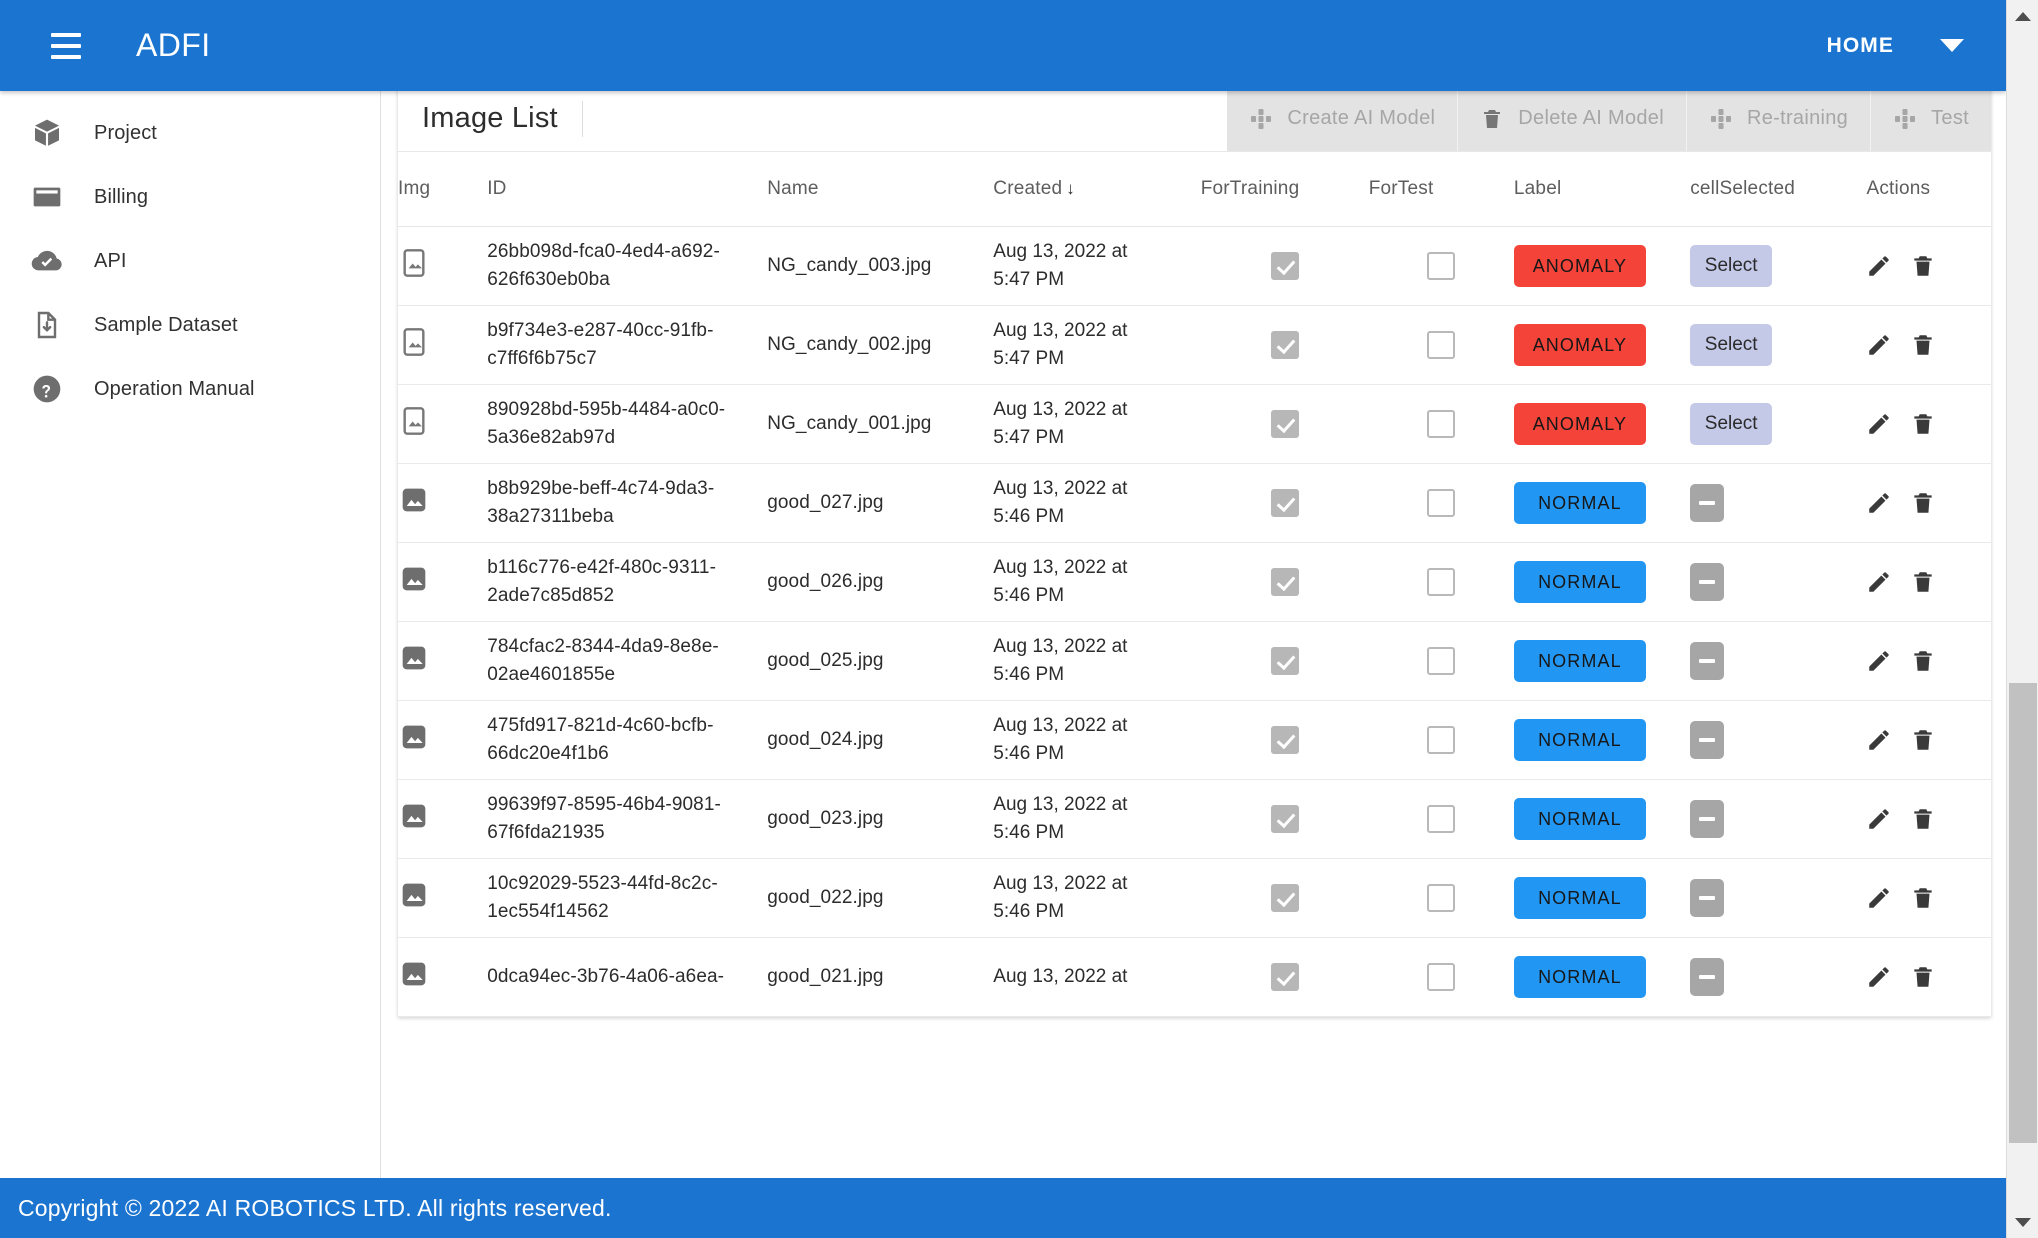 This screenshot has height=1238, width=2038. What do you see at coordinates (880, 345) in the screenshot?
I see `row-name-cell: NG_candy_002.jpg` at bounding box center [880, 345].